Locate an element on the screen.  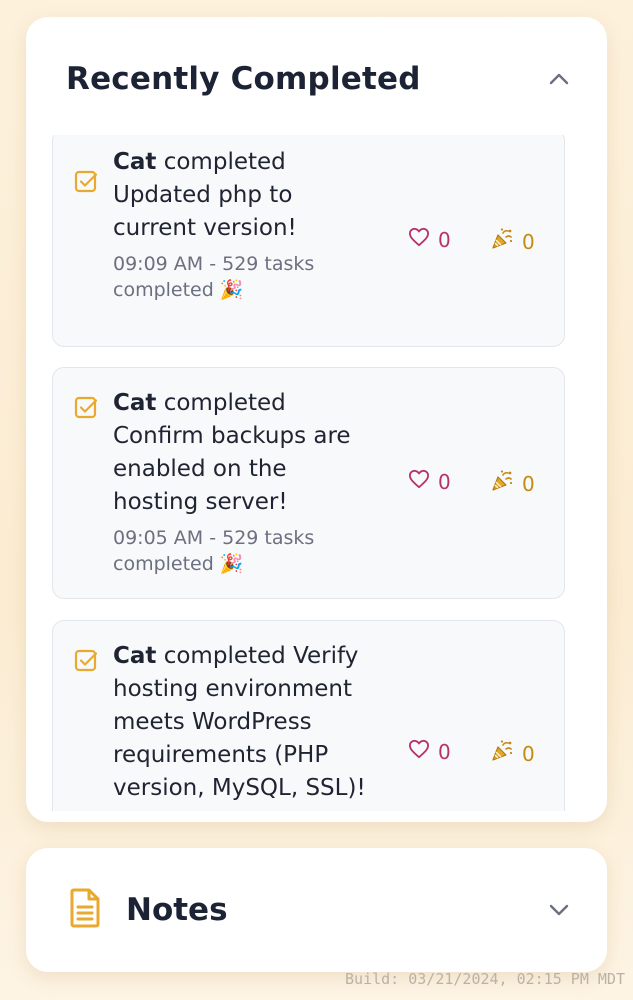
task-name: Updated php to current version! is located at coordinates (205, 211).